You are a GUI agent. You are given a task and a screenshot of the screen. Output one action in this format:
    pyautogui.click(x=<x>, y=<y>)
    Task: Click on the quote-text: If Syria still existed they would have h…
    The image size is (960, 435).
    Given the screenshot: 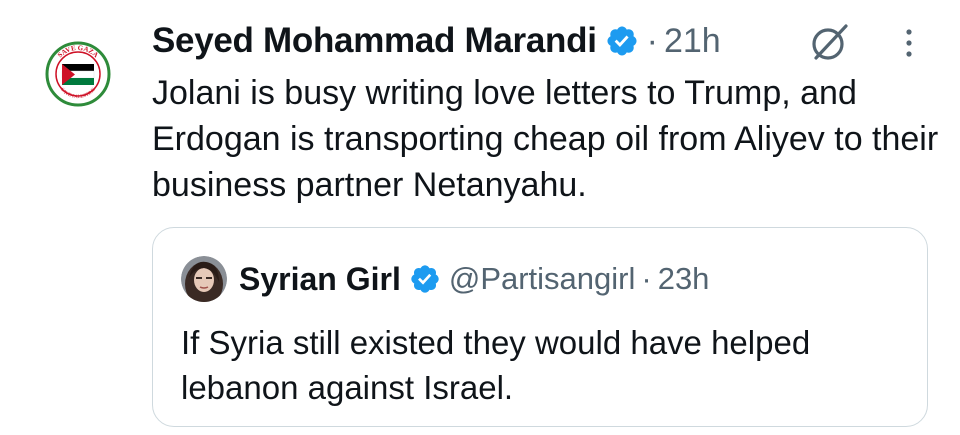 What is the action you would take?
    pyautogui.click(x=496, y=365)
    